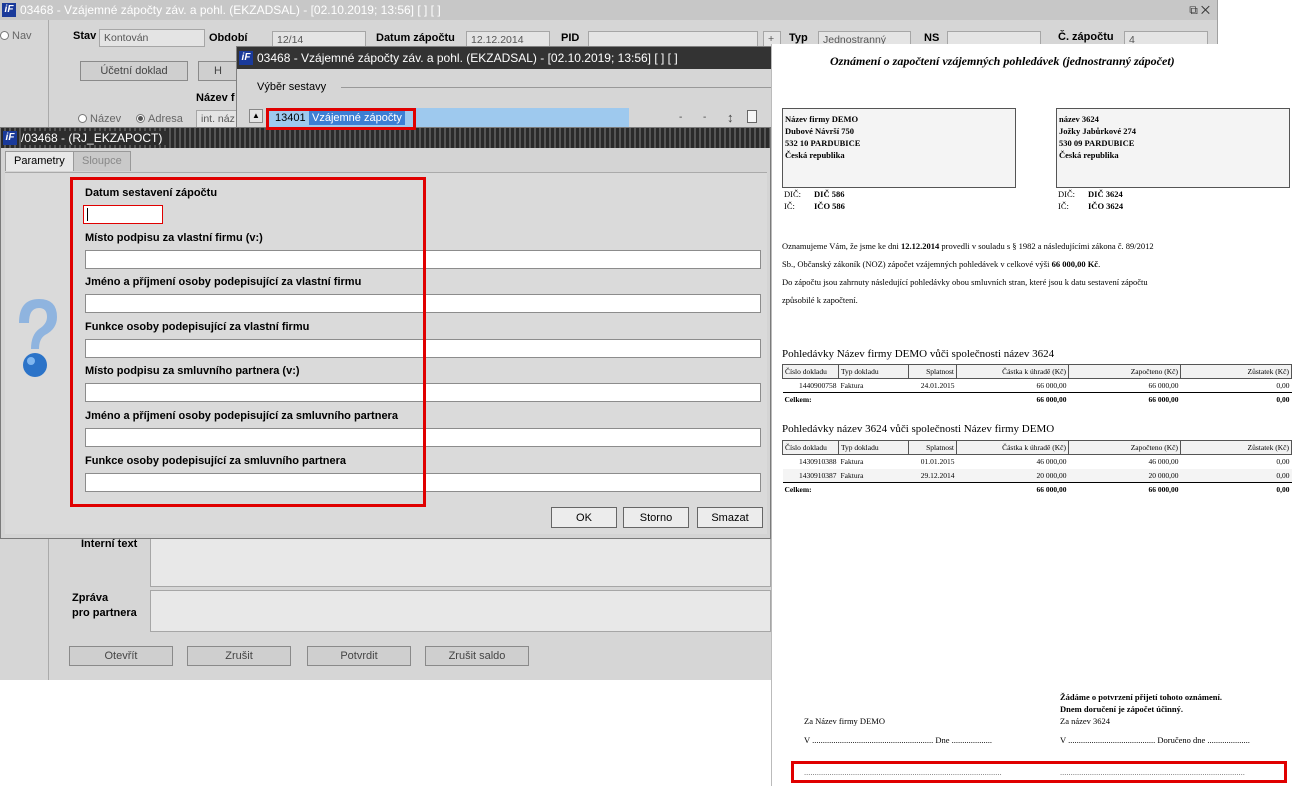 The height and width of the screenshot is (786, 1303). What do you see at coordinates (217, 119) in the screenshot?
I see `int-naz-field: int. náz` at bounding box center [217, 119].